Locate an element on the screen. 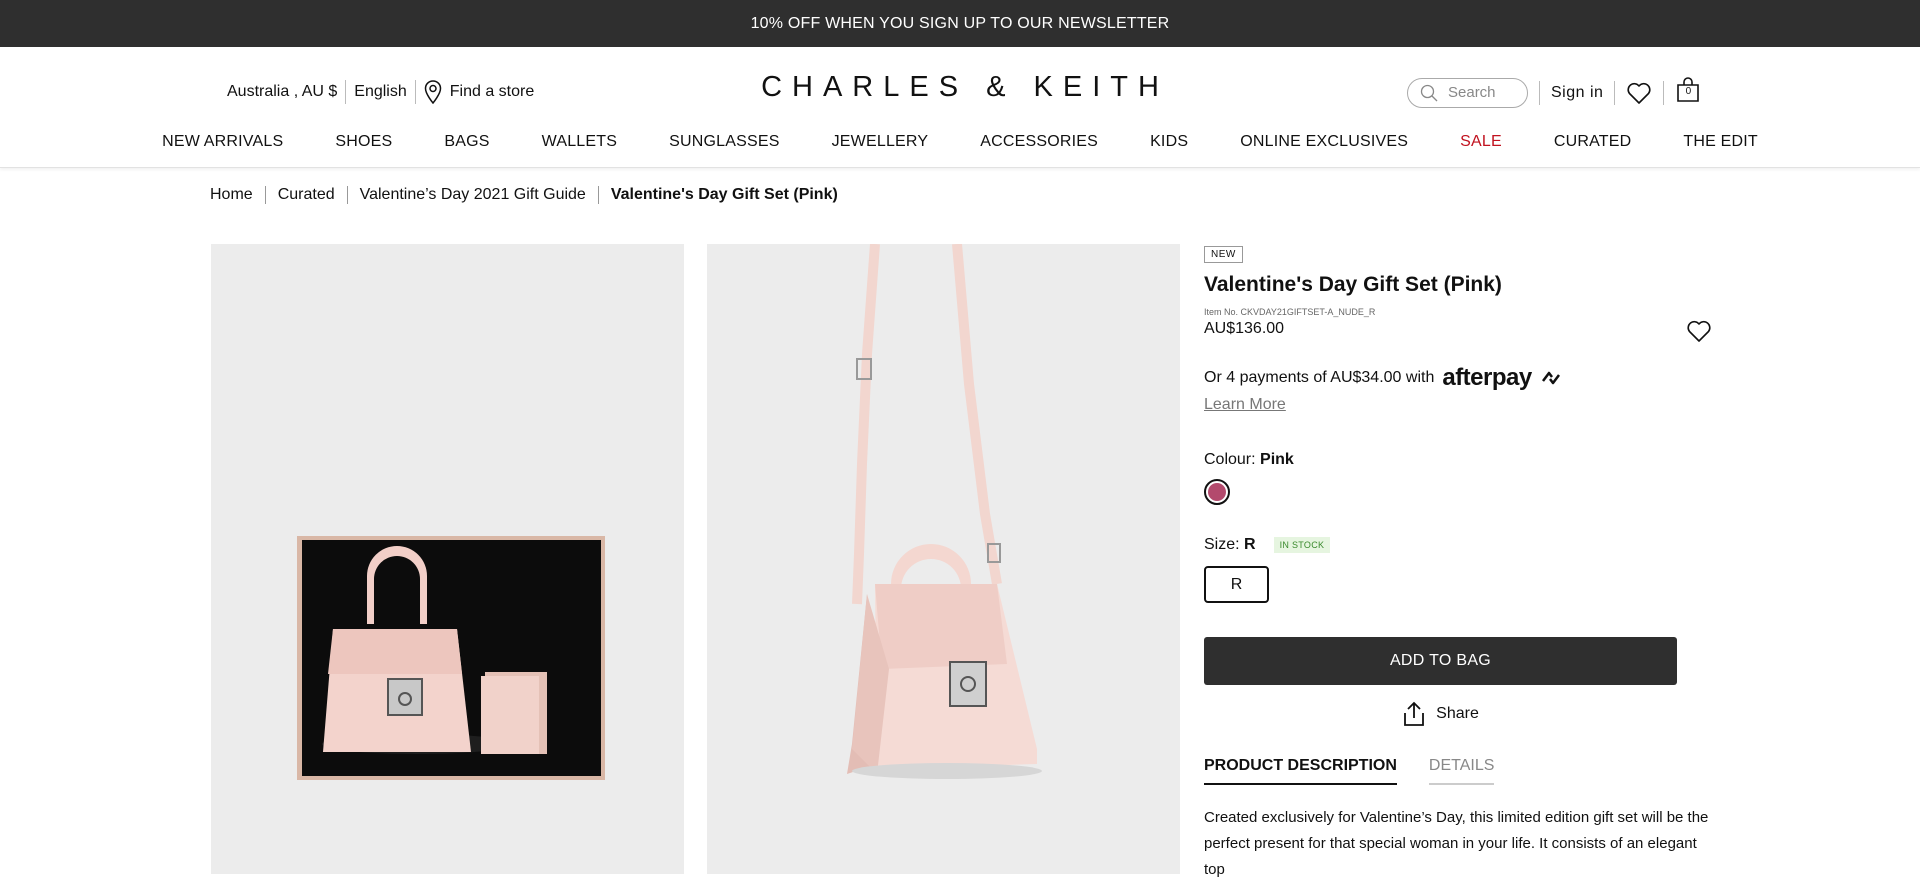  bag-count: 0 is located at coordinates (1688, 91).